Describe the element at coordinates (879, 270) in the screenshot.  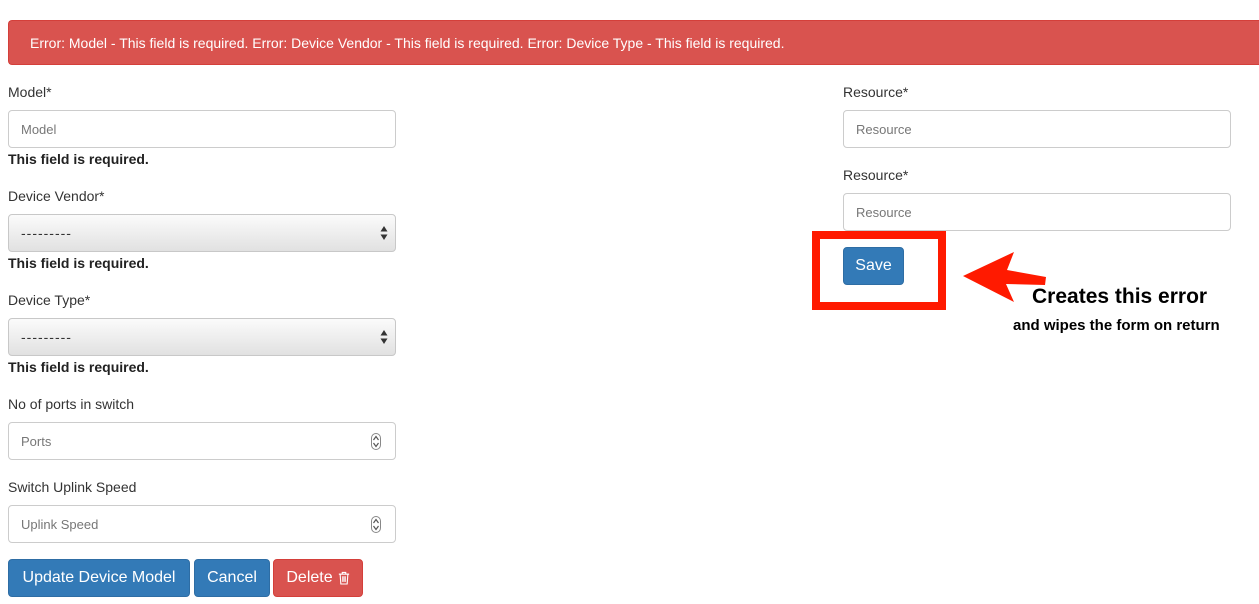
I see `annotation-highlight-box` at that location.